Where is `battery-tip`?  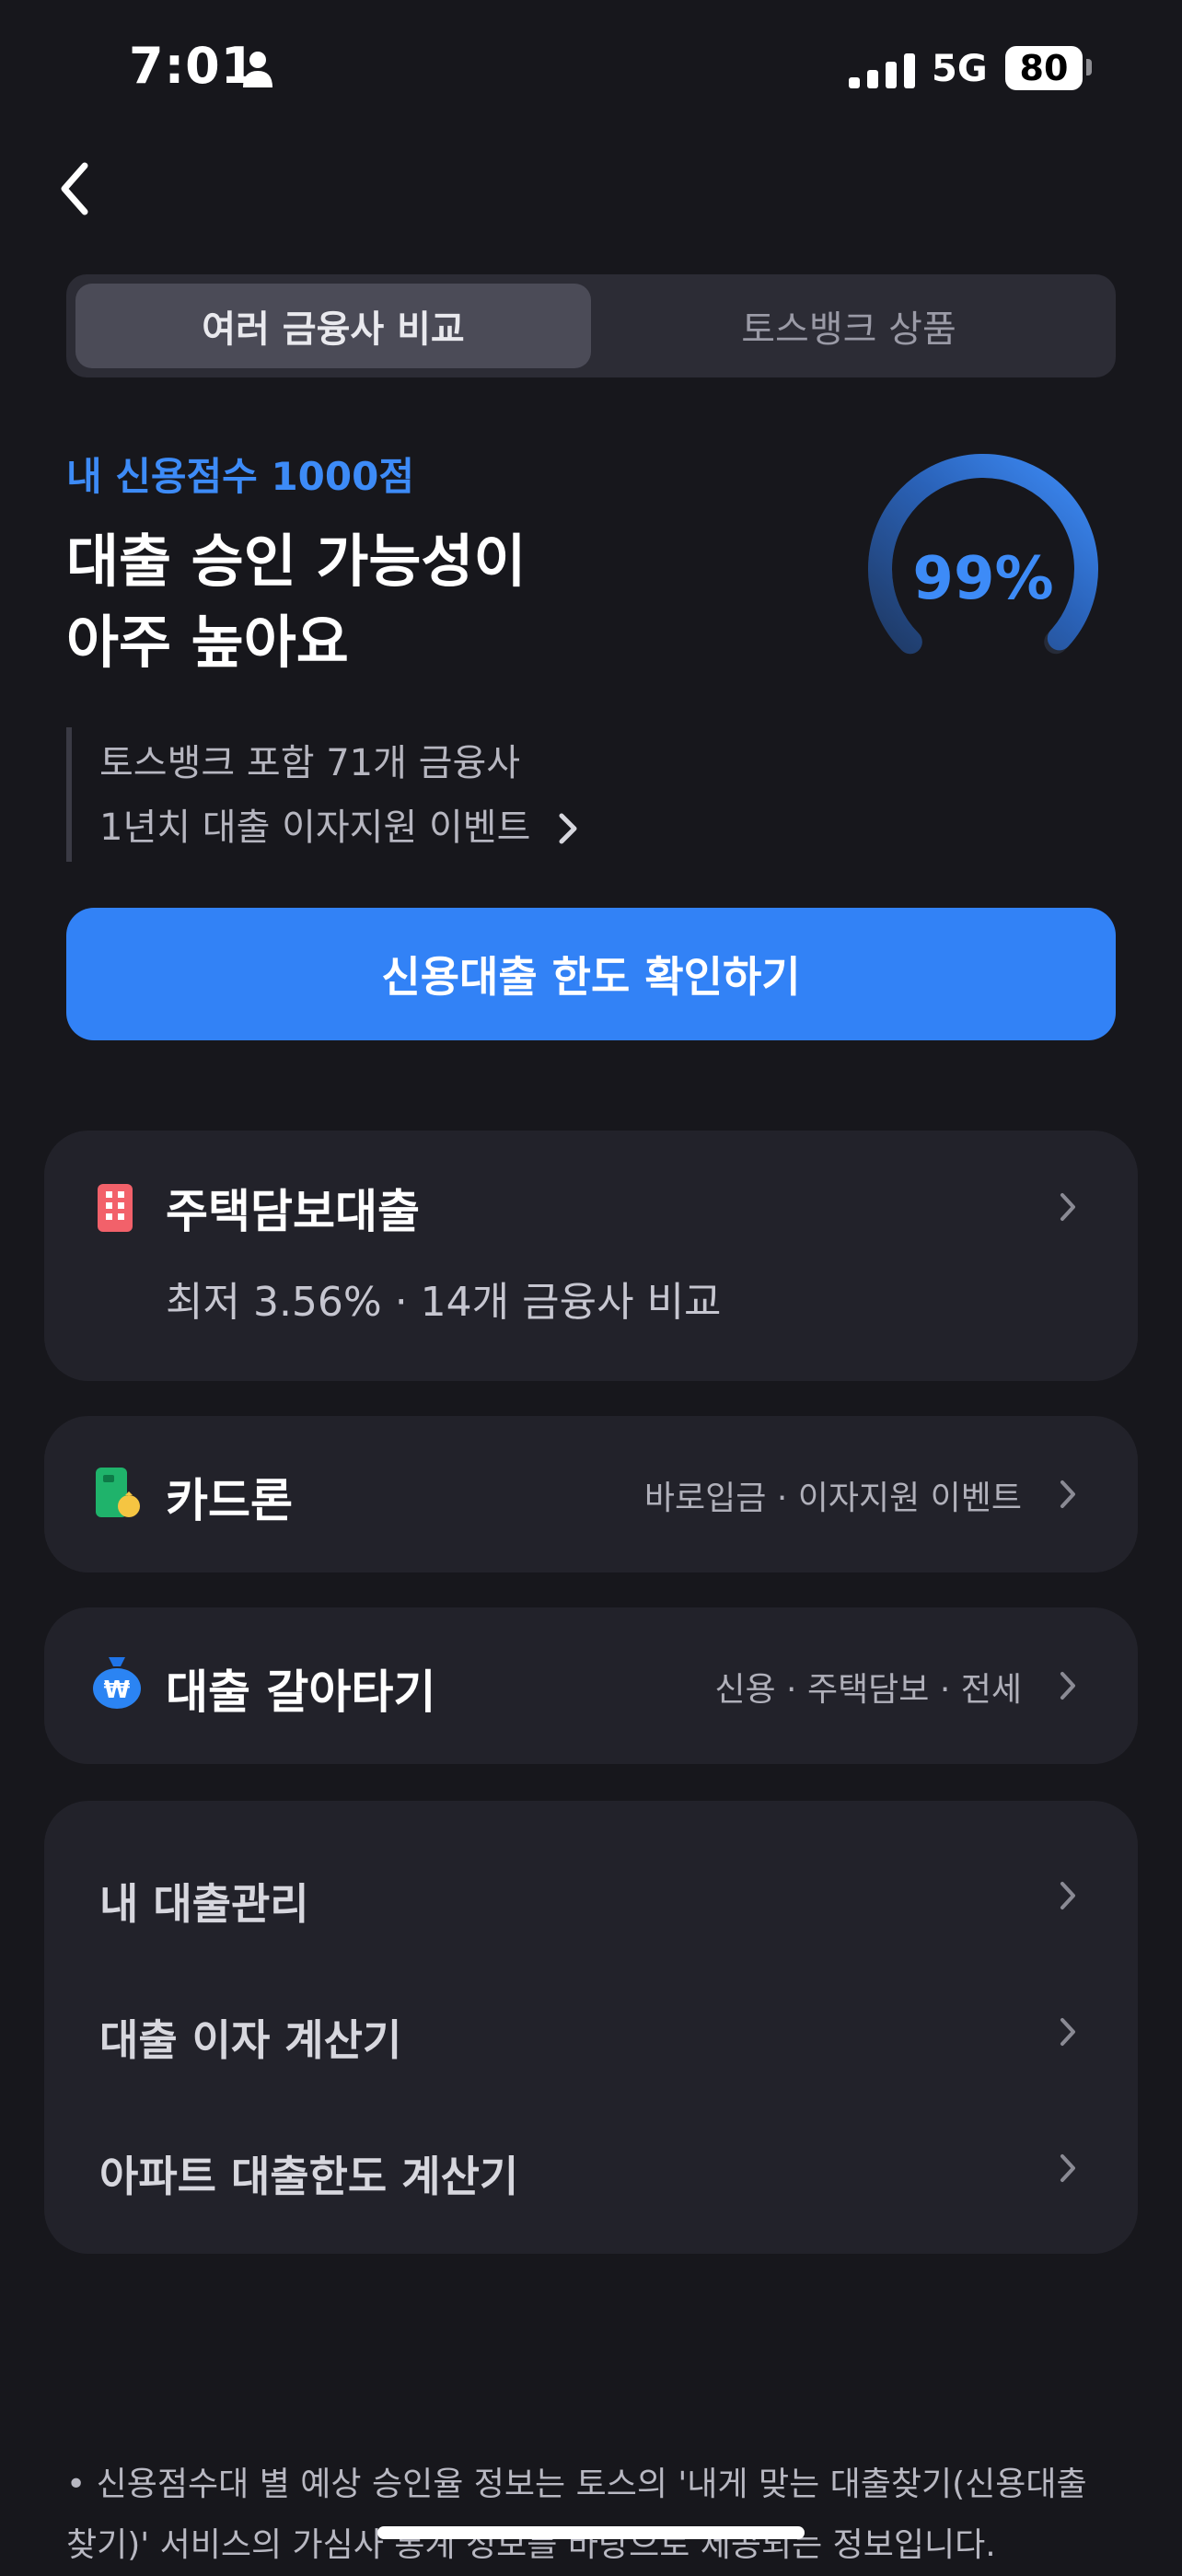
battery-tip is located at coordinates (1089, 67).